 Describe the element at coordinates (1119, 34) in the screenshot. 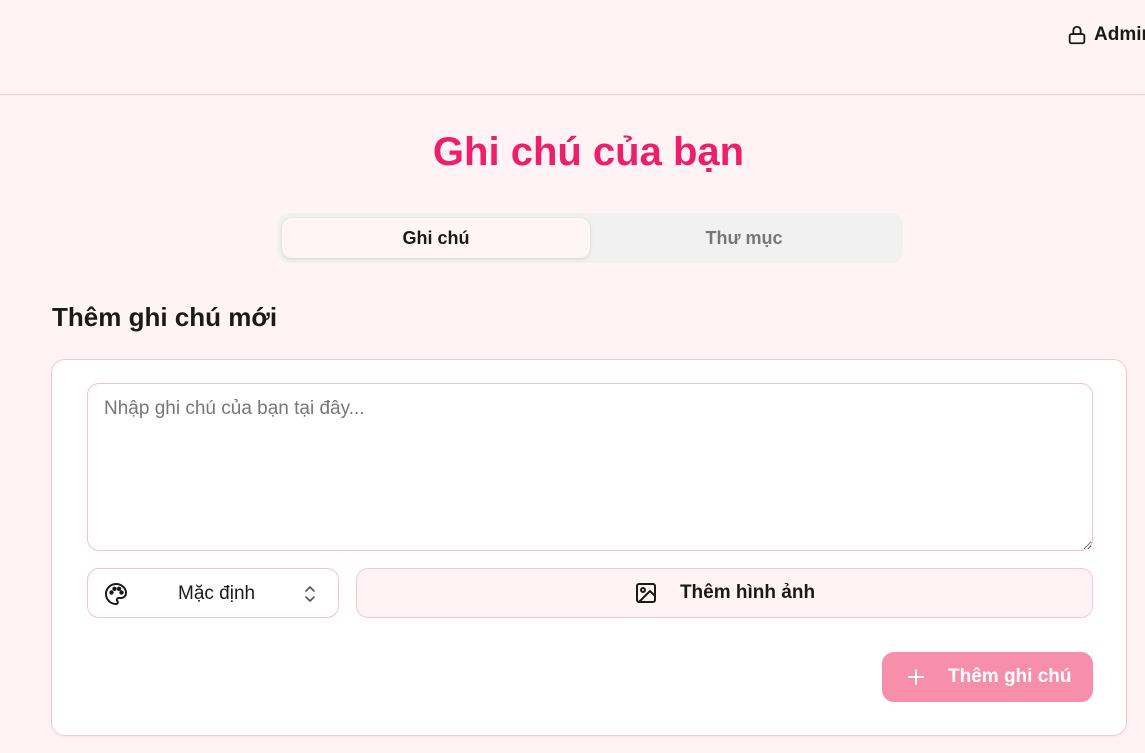

I see `admin-label: Admin` at that location.